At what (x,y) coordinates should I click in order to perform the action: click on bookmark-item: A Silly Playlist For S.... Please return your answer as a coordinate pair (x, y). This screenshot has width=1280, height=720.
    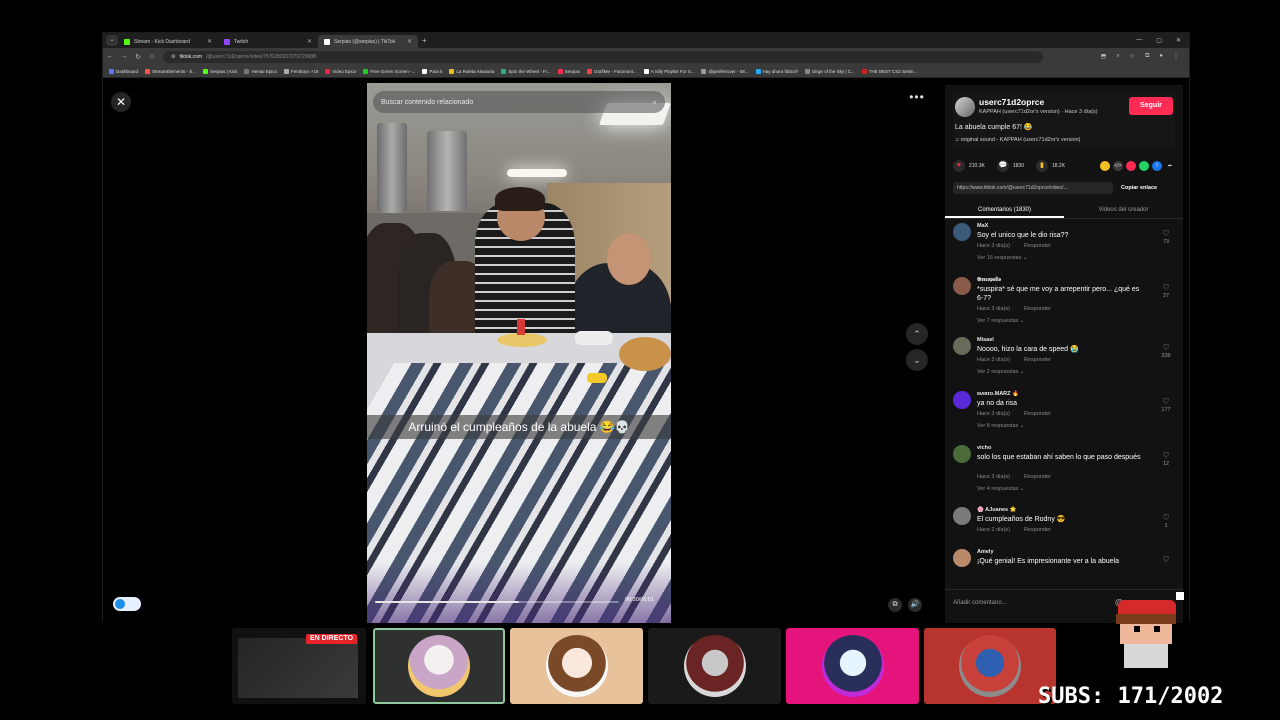
    Looking at the image, I should click on (668, 71).